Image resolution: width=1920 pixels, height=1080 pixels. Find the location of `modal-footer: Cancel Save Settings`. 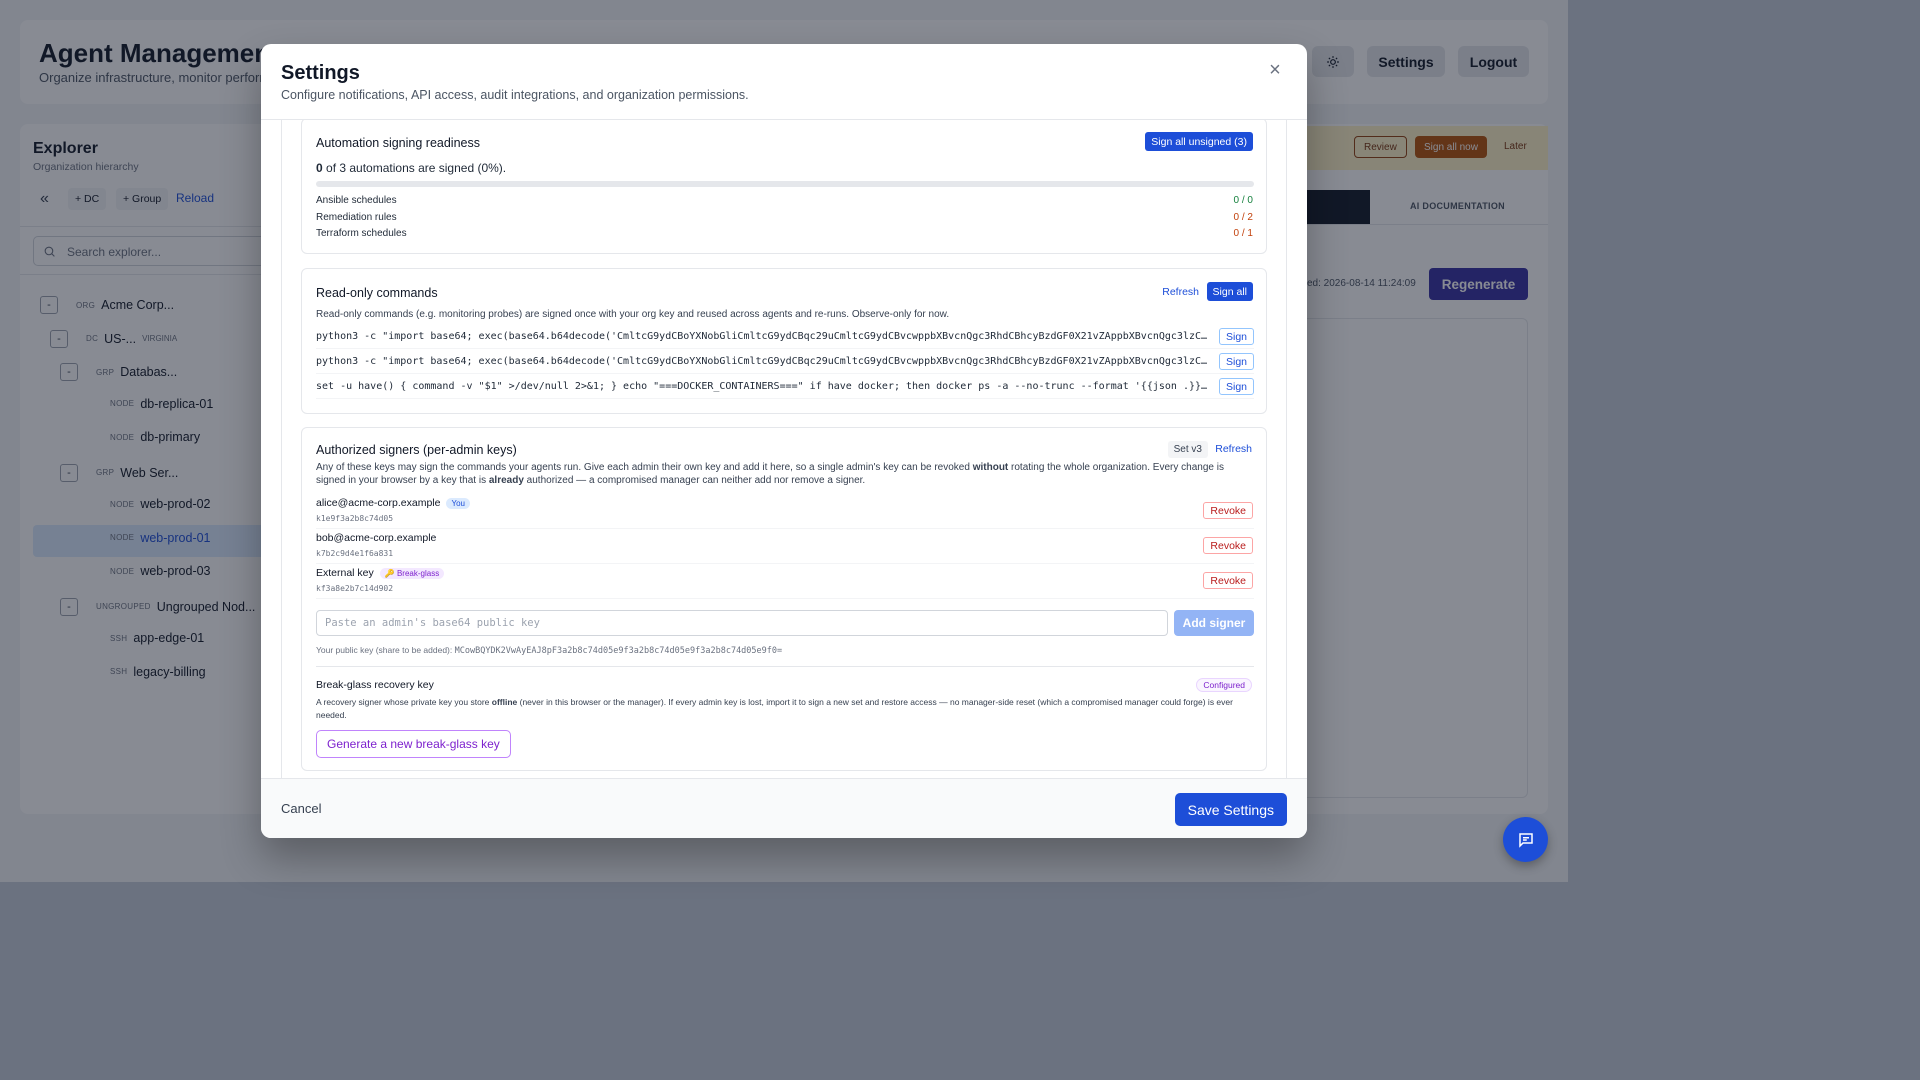

modal-footer: Cancel Save Settings is located at coordinates (784, 808).